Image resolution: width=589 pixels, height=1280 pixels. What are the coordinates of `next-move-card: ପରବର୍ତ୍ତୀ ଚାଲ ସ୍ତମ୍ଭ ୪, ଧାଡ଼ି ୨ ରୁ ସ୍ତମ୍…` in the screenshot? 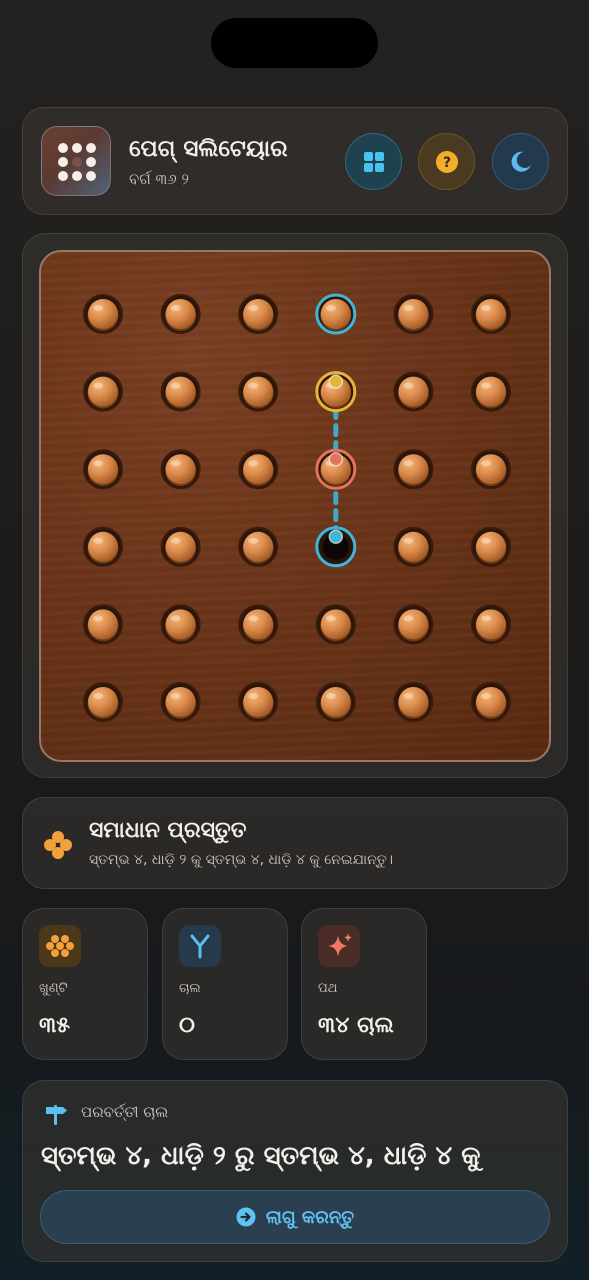 It's located at (295, 1171).